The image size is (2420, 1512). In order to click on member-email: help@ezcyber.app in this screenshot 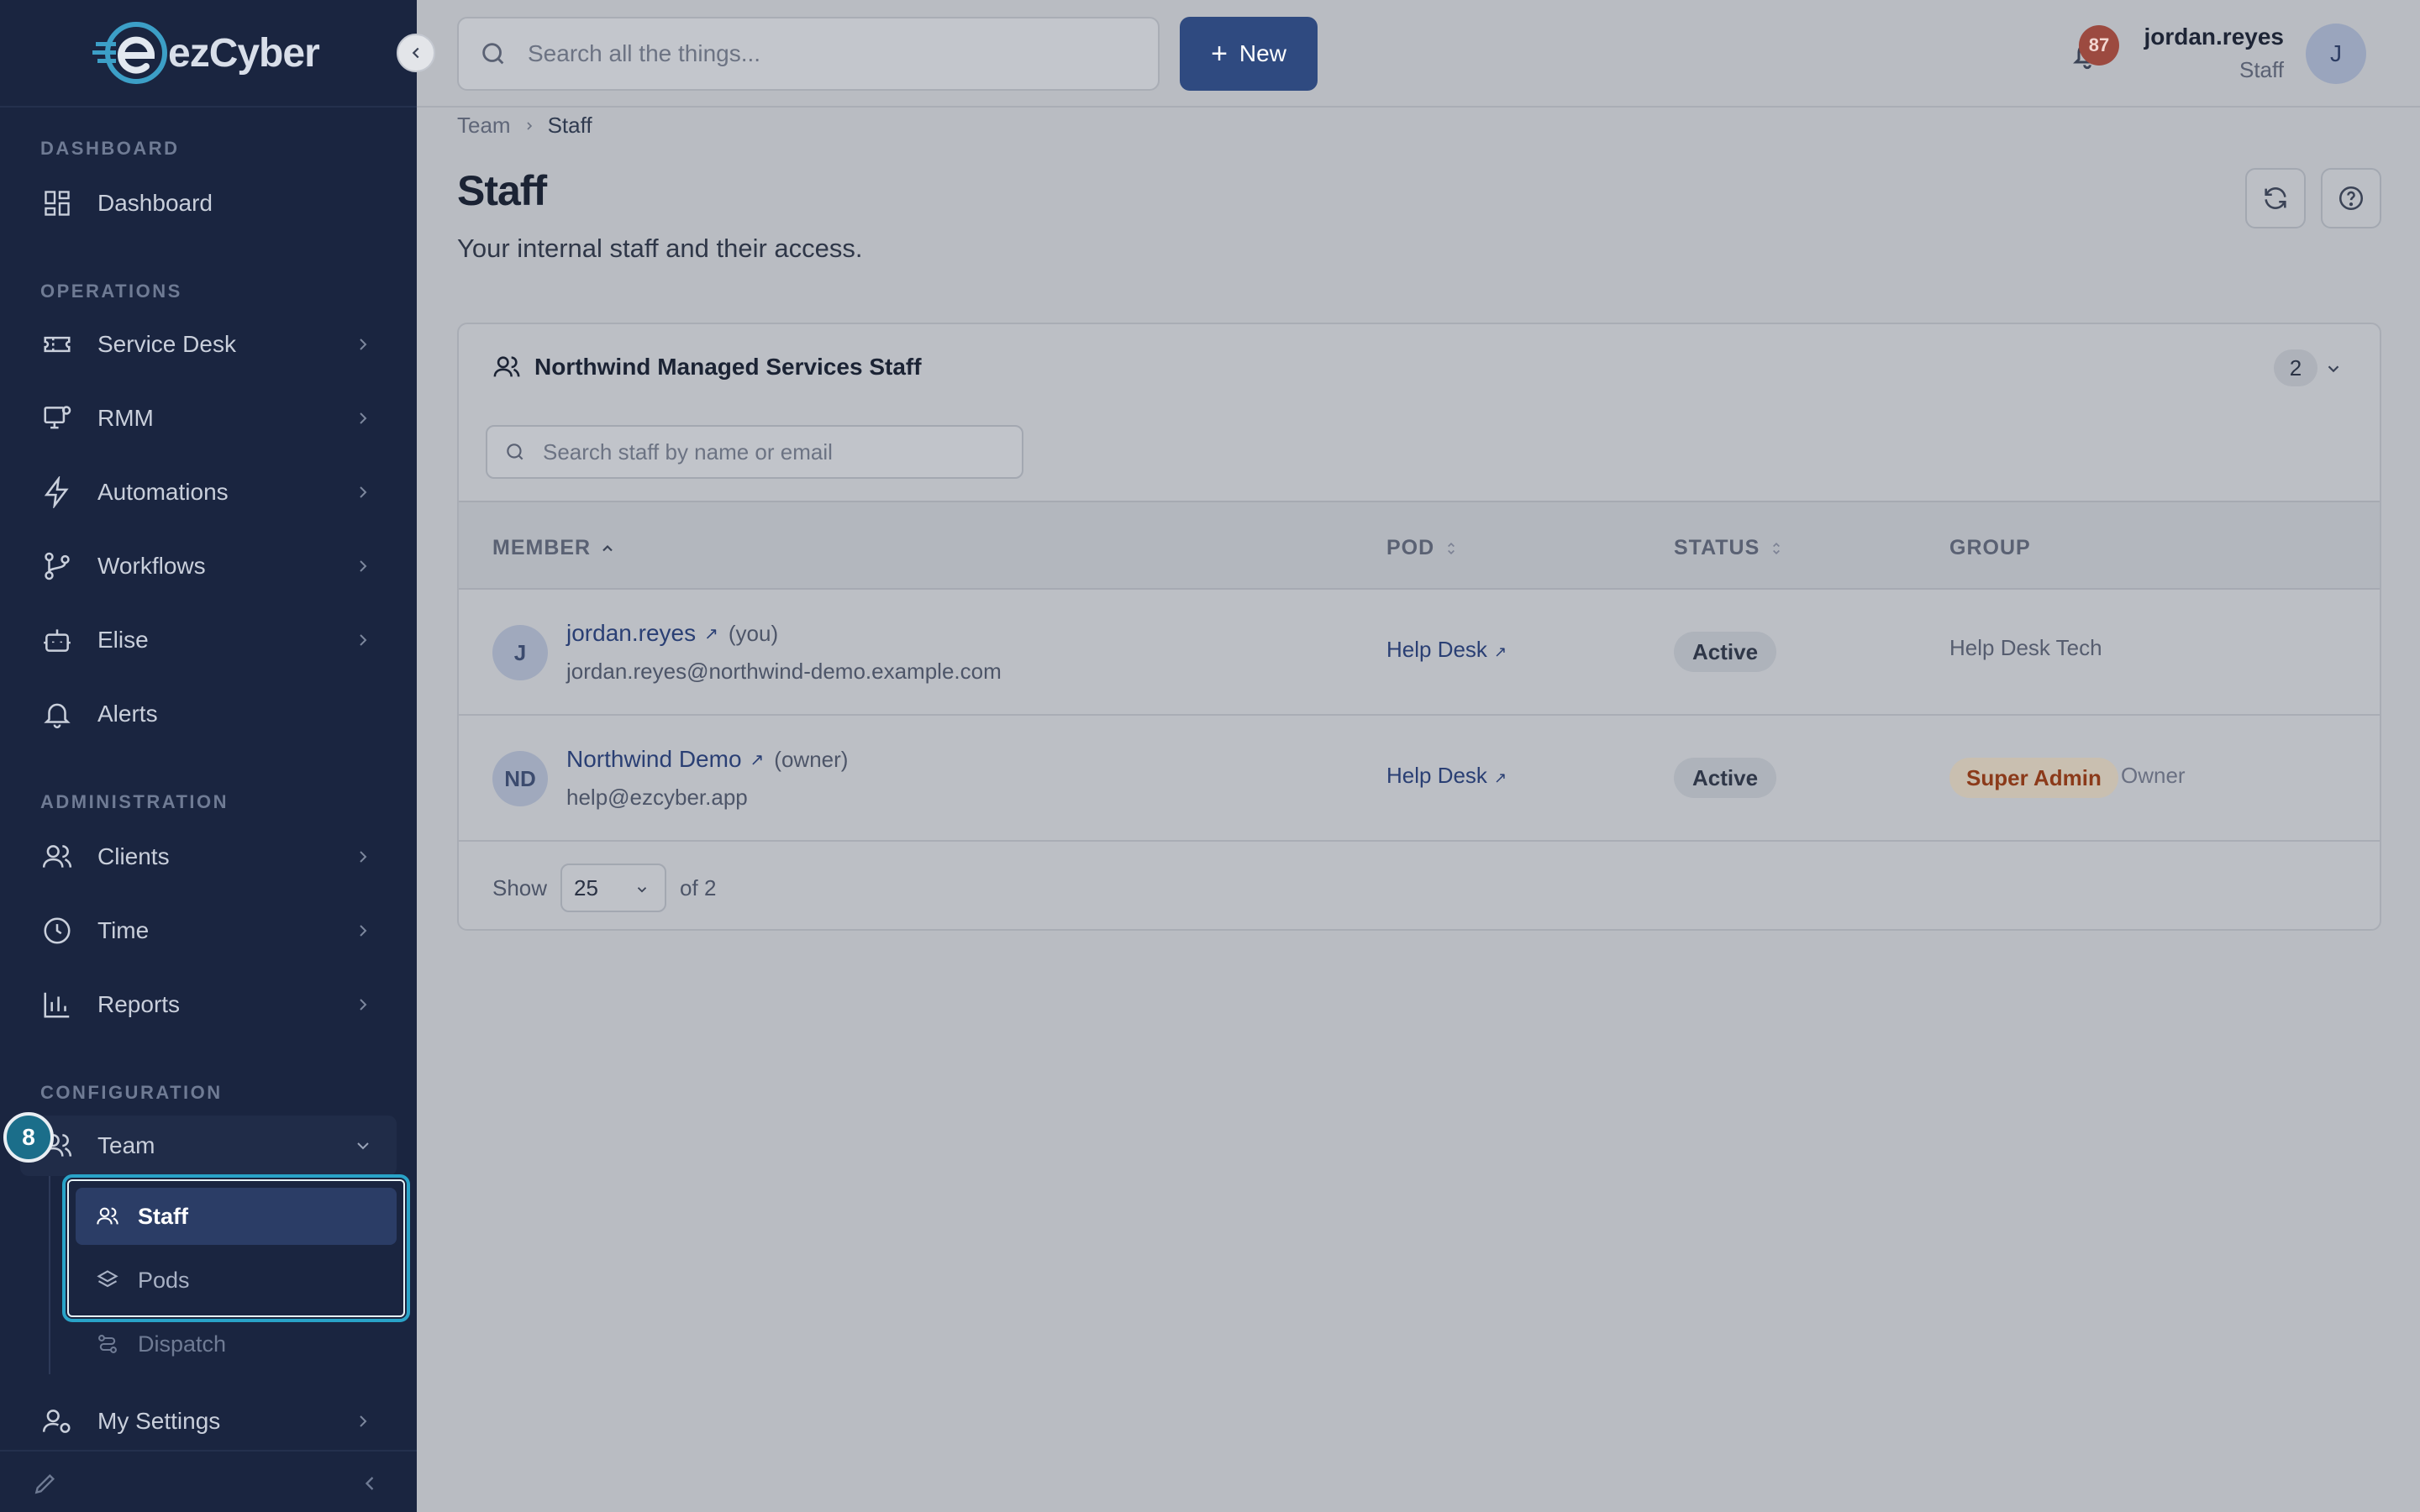, I will do `click(657, 797)`.